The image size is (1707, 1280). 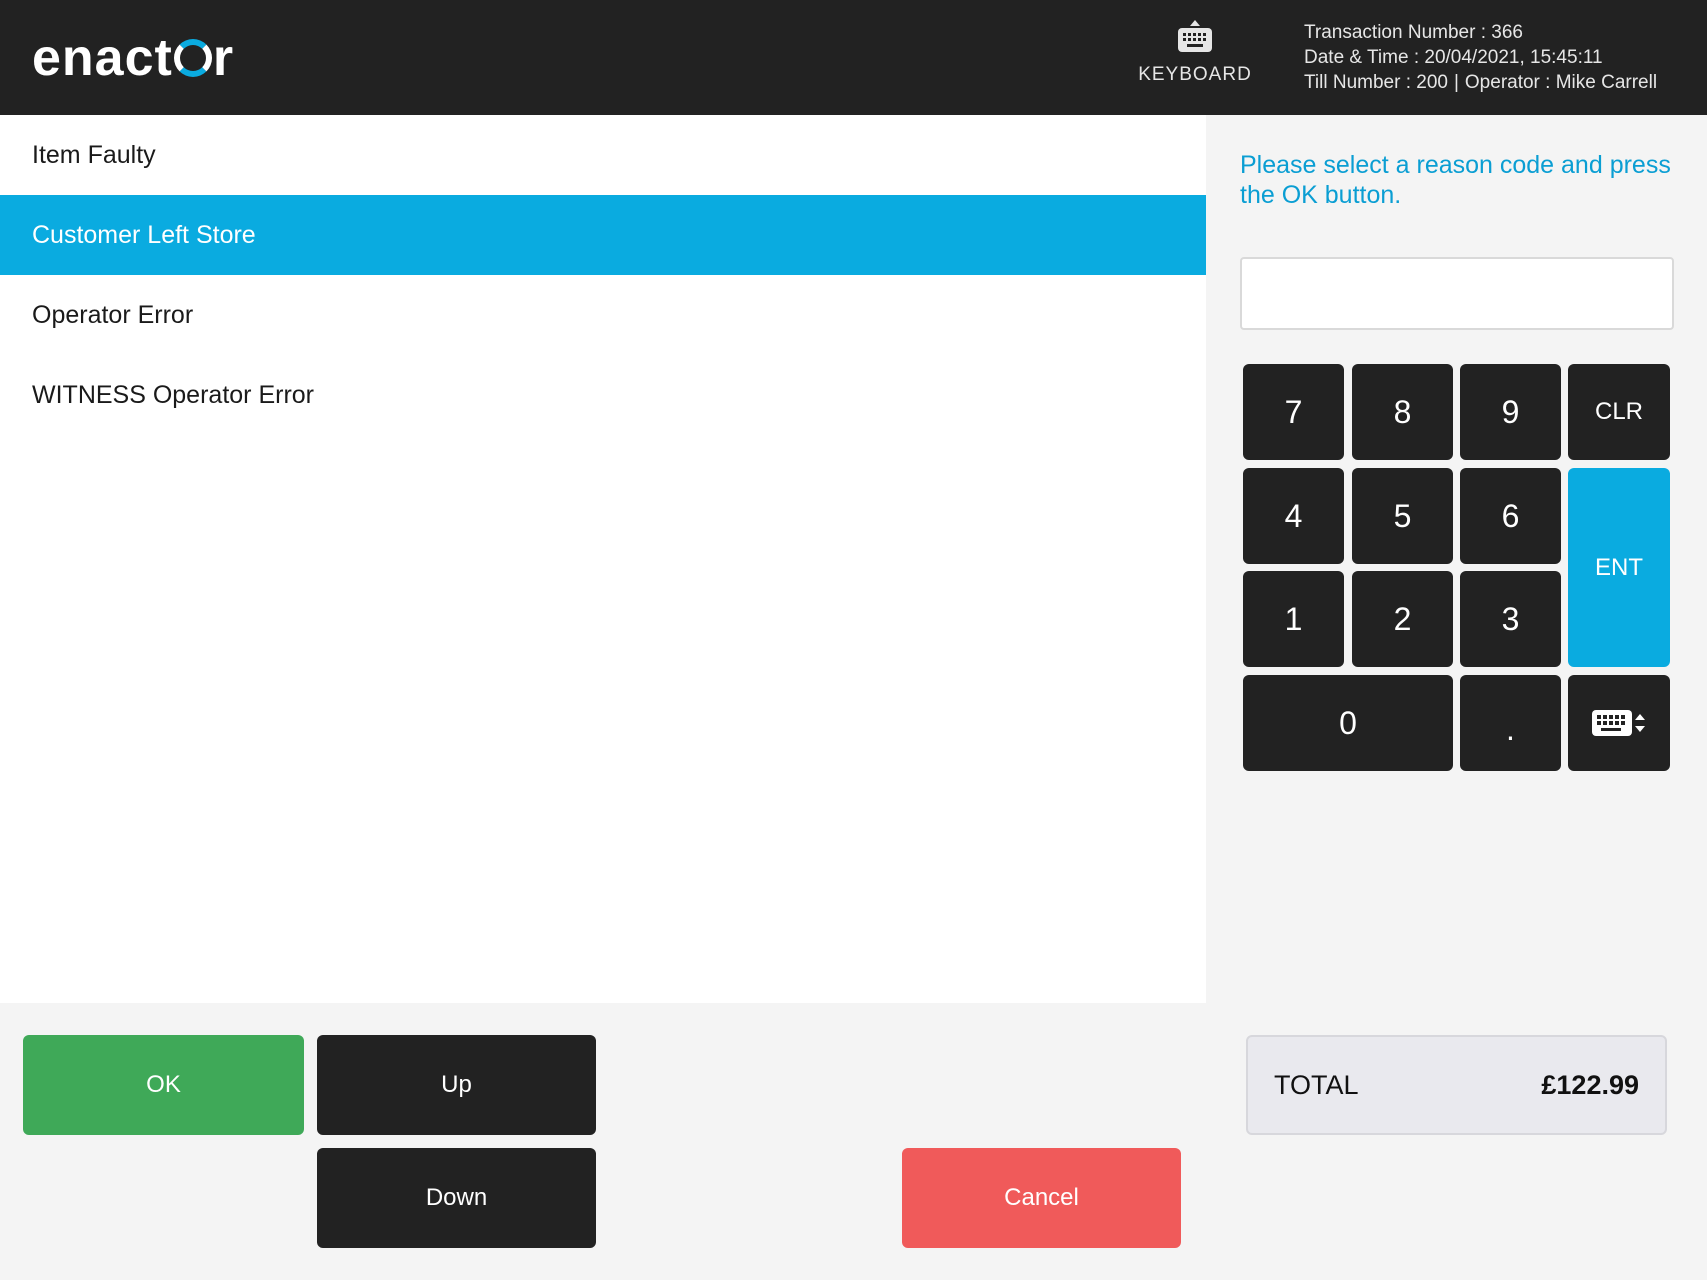 What do you see at coordinates (1510, 728) in the screenshot?
I see `decimal-label: .` at bounding box center [1510, 728].